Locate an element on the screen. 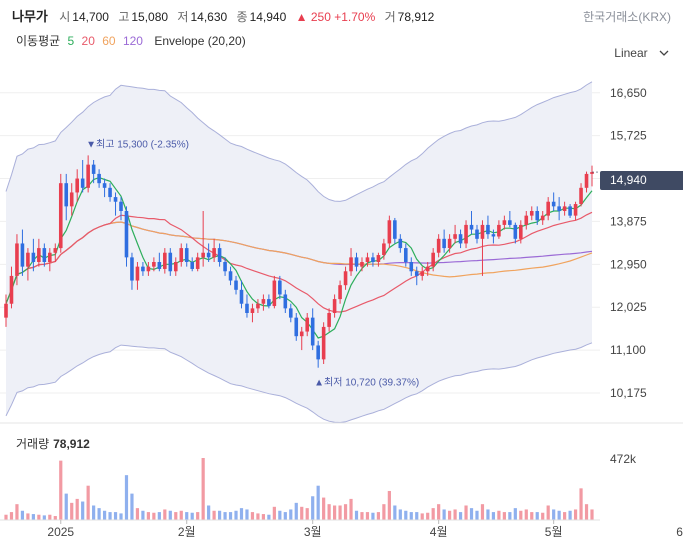 The height and width of the screenshot is (541, 683). x-tick-label: 4월 is located at coordinates (439, 532).